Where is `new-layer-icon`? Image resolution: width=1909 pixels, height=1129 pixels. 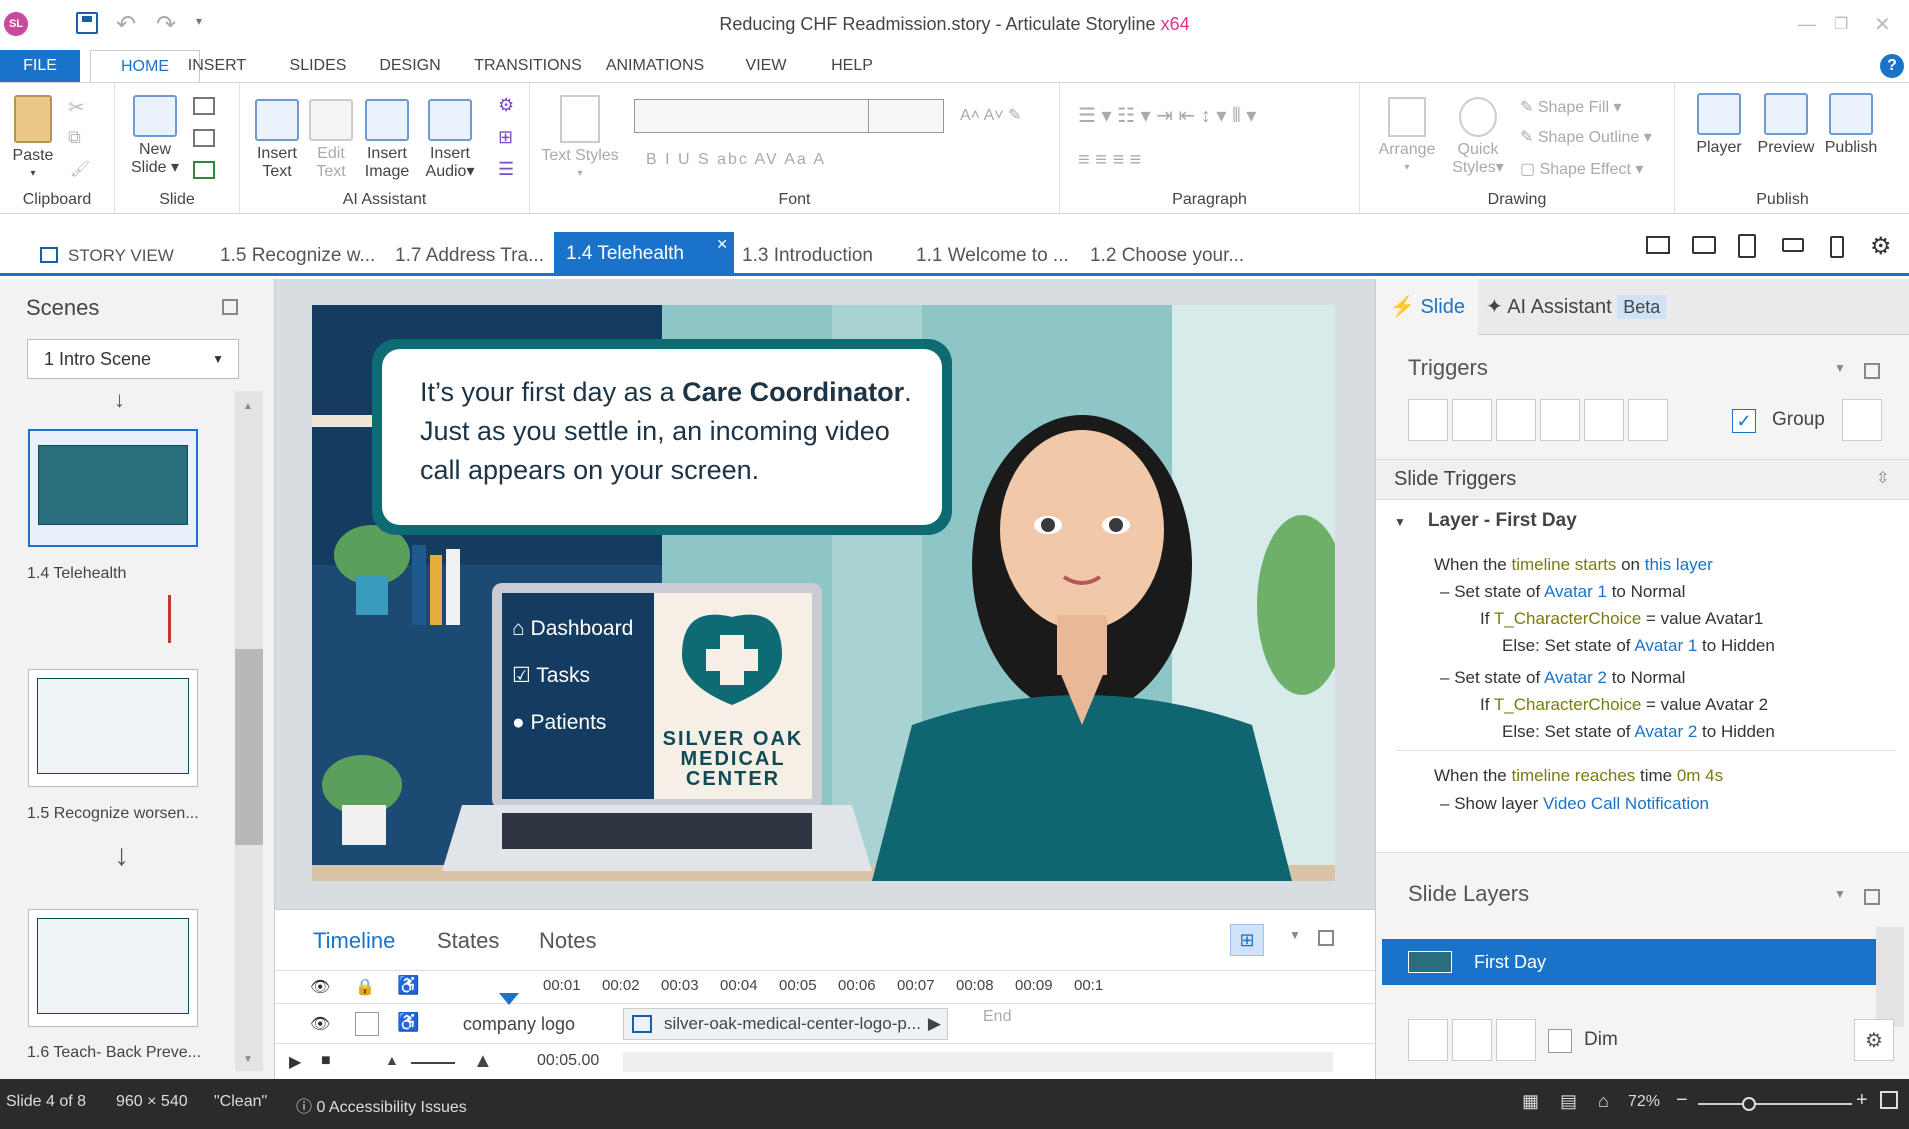
new-layer-icon is located at coordinates (1428, 1040).